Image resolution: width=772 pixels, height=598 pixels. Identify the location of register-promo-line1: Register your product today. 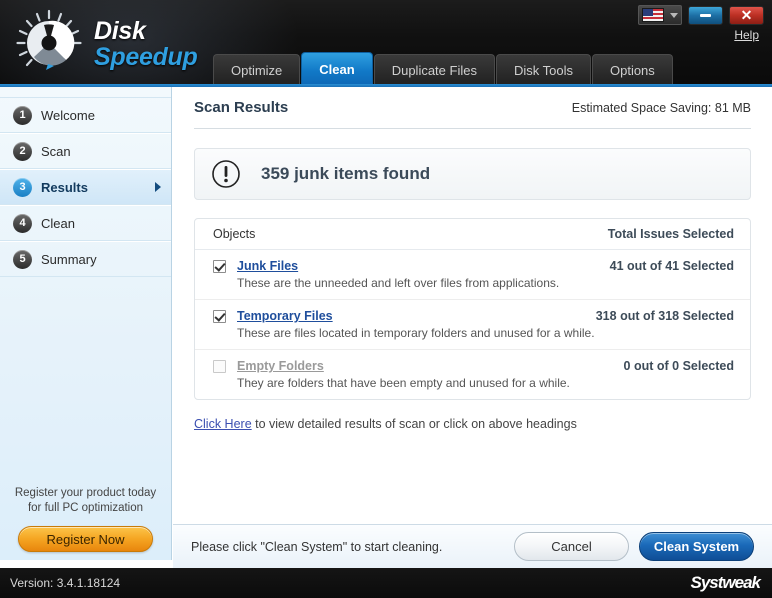
(85, 492).